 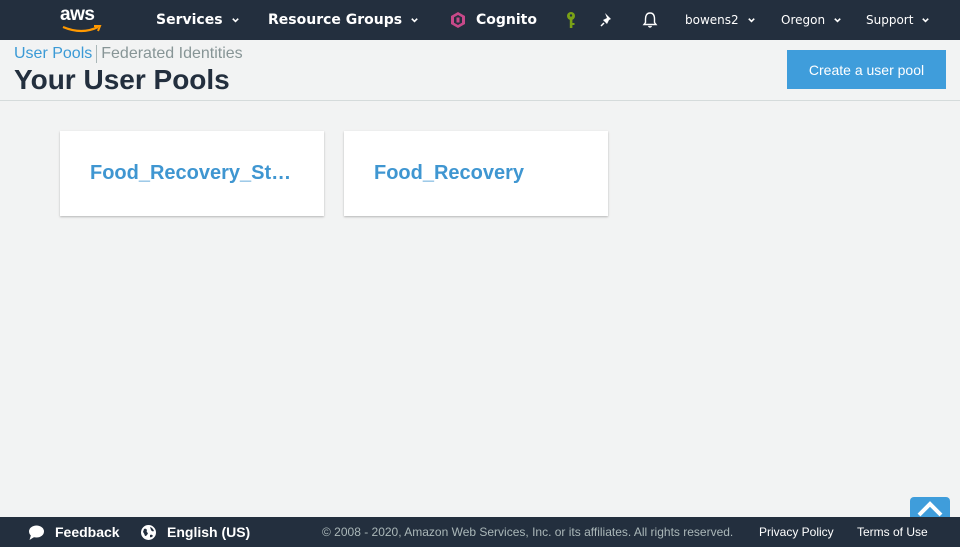 I want to click on aws-logo-text: aws, so click(x=77, y=14).